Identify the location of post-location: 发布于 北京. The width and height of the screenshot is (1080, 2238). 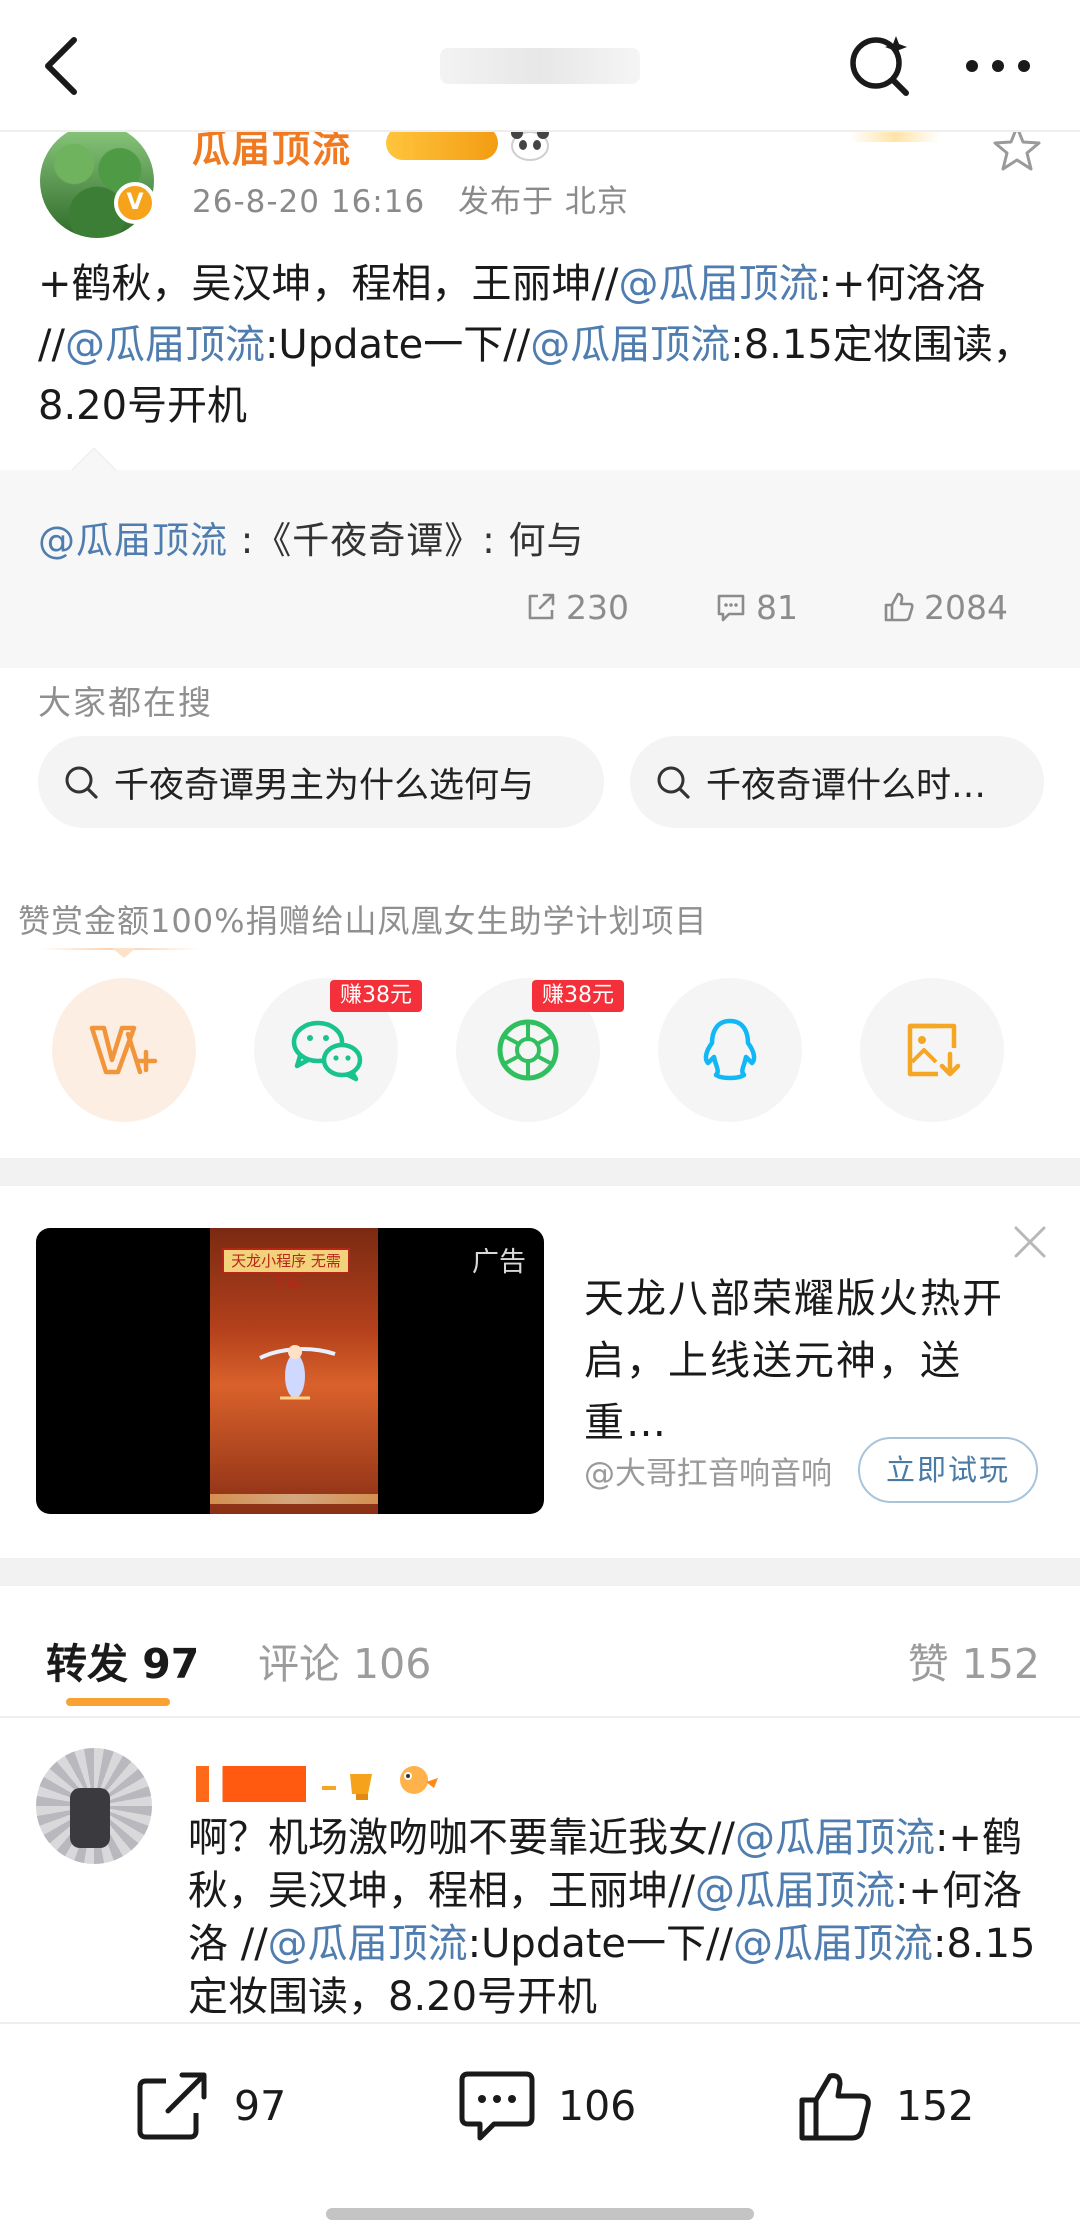
(543, 202).